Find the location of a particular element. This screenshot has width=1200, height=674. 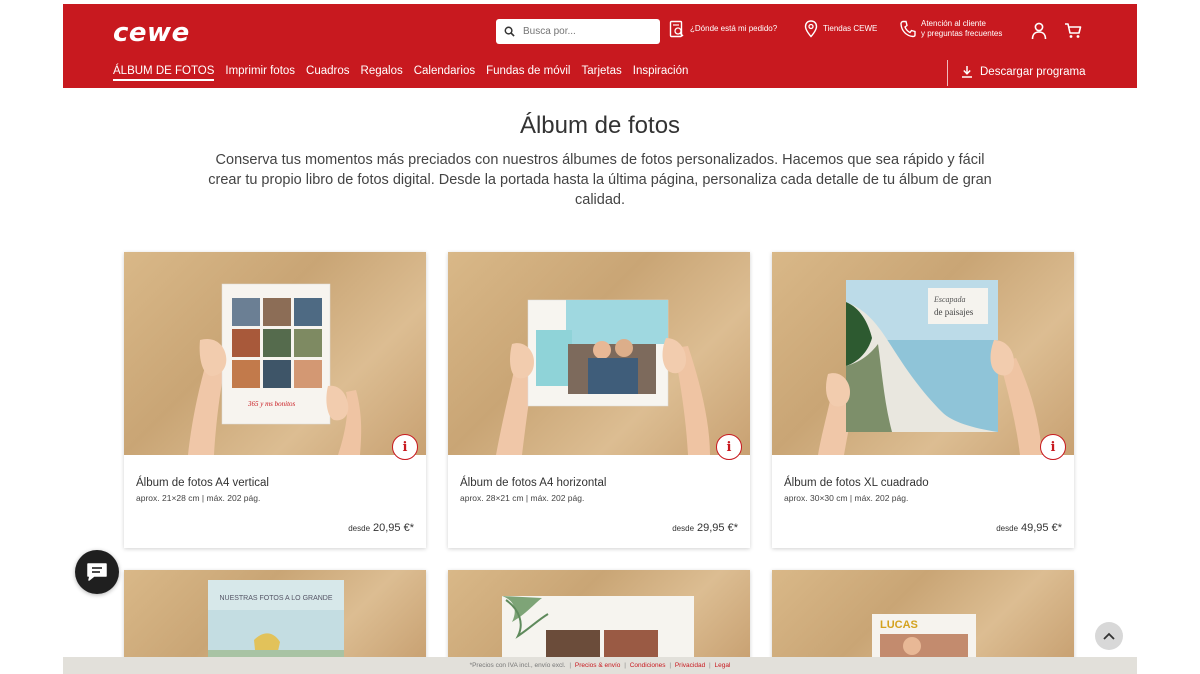

album-photo-a4-vertical: 365 y ms bonitos is located at coordinates (275, 369).